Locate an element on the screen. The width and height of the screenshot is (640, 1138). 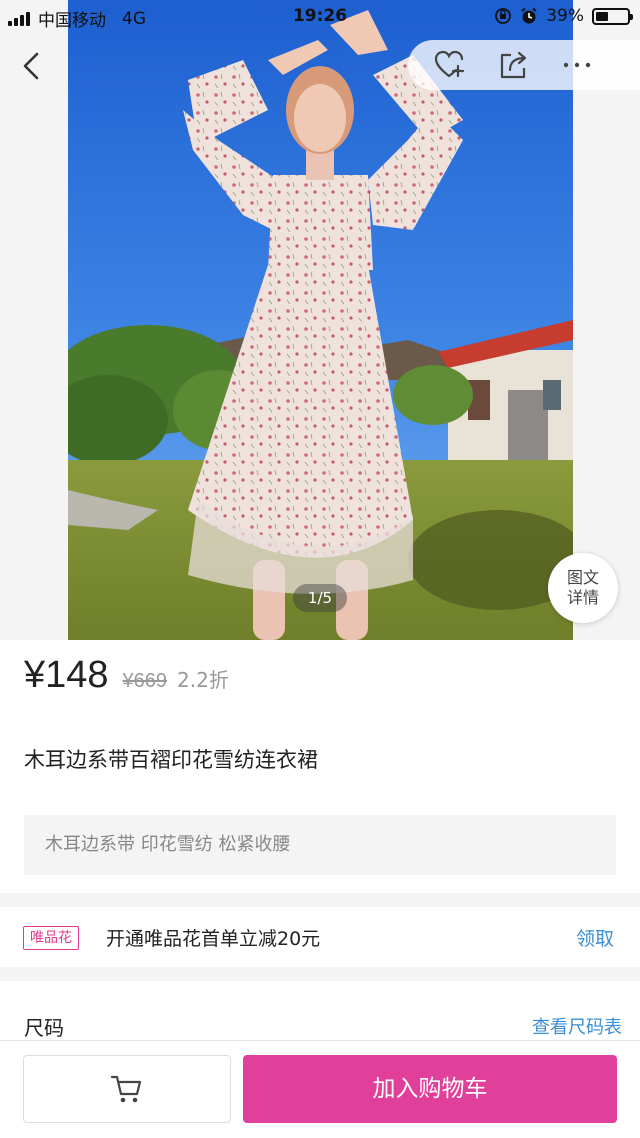
share-icon is located at coordinates (513, 65).